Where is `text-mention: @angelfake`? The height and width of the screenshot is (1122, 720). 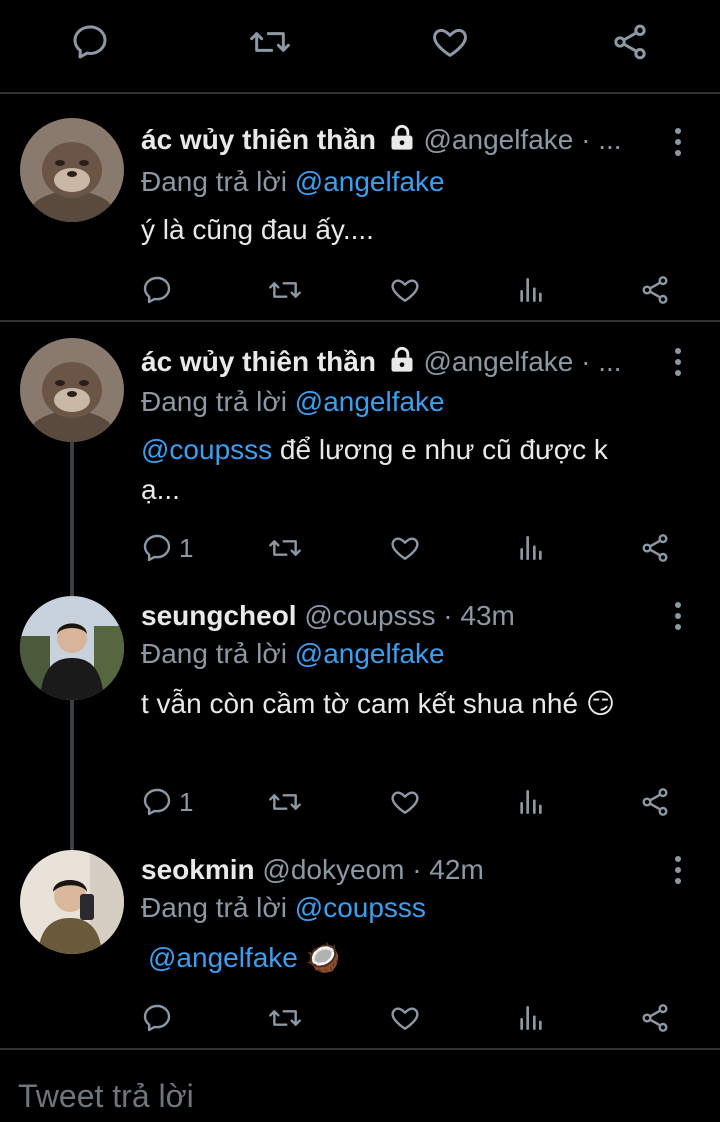 text-mention: @angelfake is located at coordinates (223, 957).